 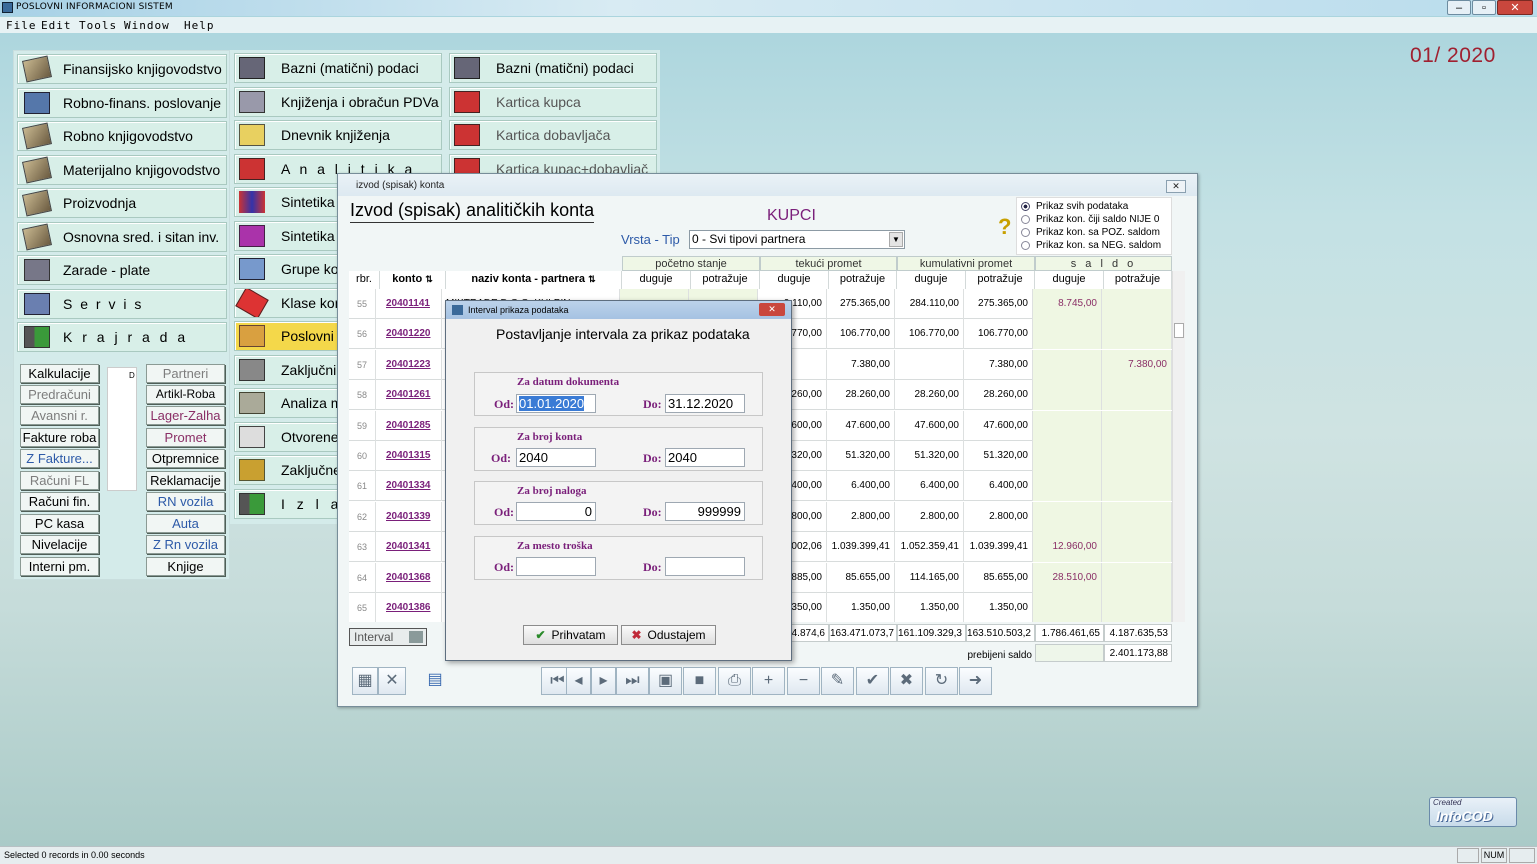 I want to click on btn-kalkulacije: Kalkulacije, so click(x=59, y=373).